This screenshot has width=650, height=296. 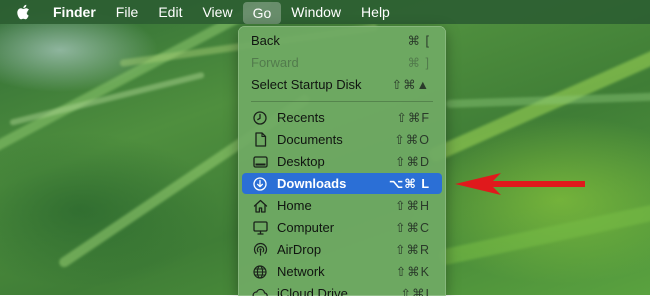 What do you see at coordinates (301, 117) in the screenshot?
I see `menu-item-label: Recents` at bounding box center [301, 117].